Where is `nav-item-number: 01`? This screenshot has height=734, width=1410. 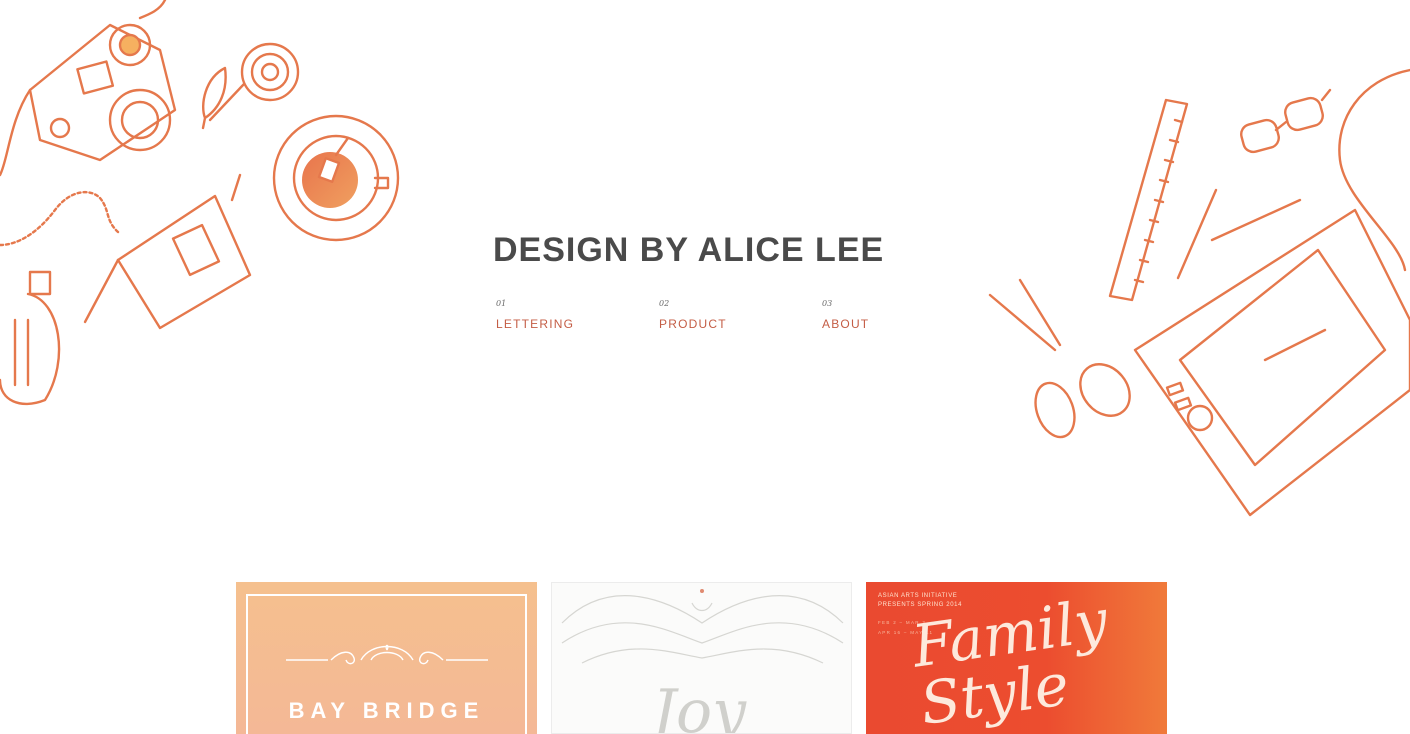 nav-item-number: 01 is located at coordinates (501, 303).